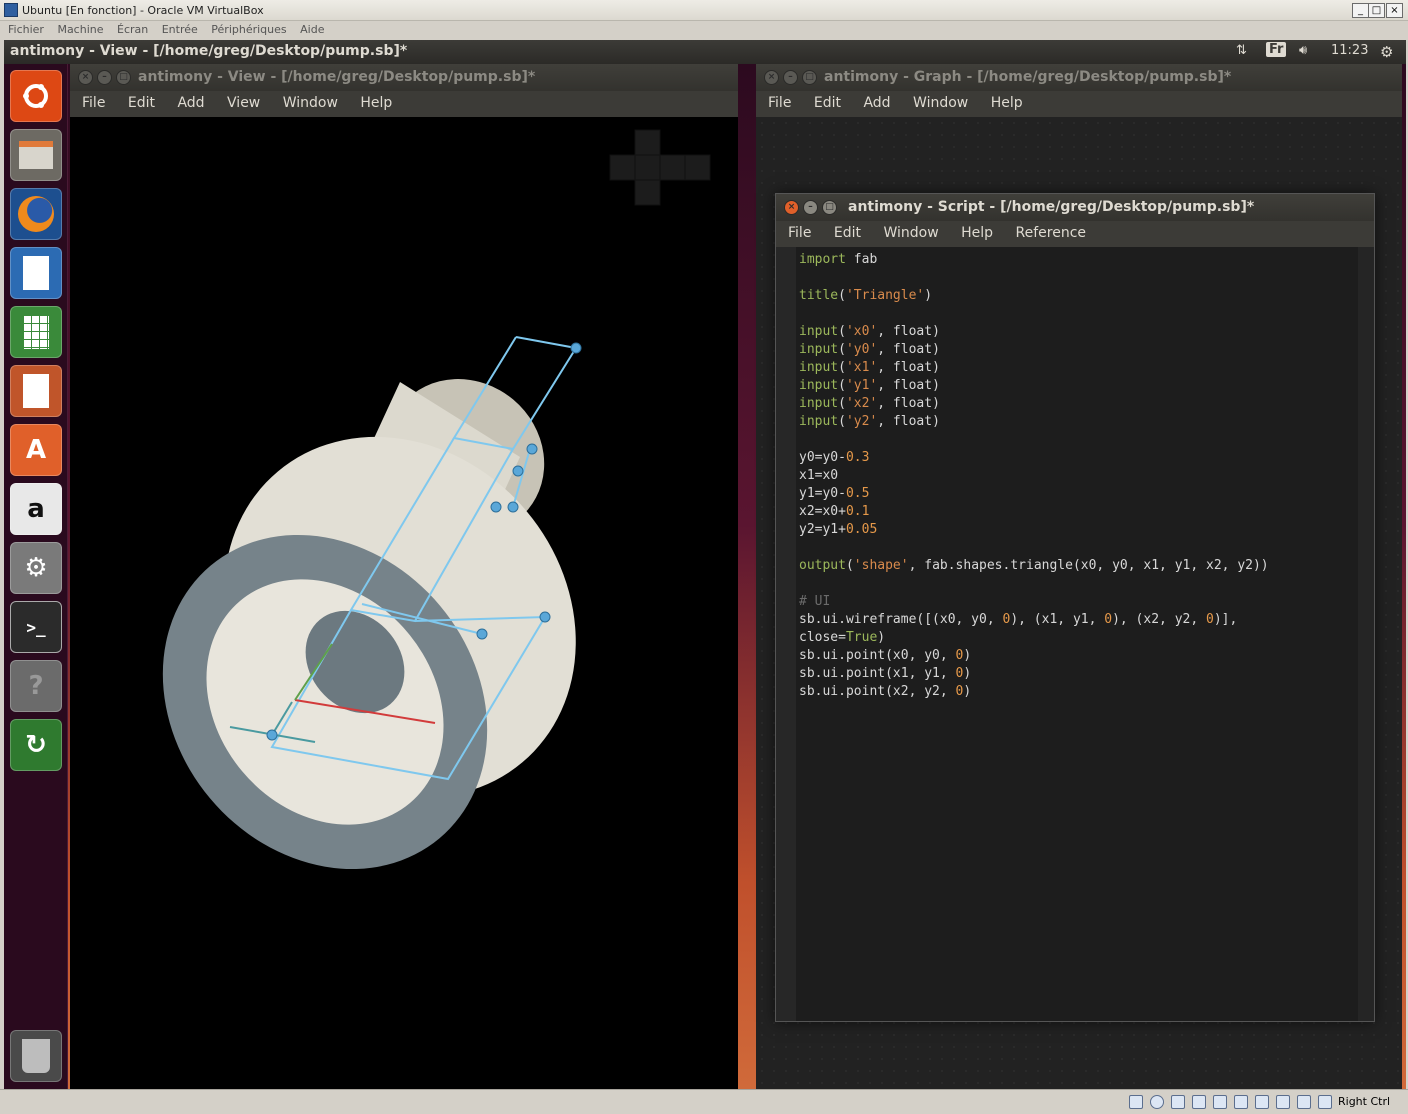 This screenshot has width=1408, height=1114. Describe the element at coordinates (1034, 602) in the screenshot. I see `code-line: # UI` at that location.